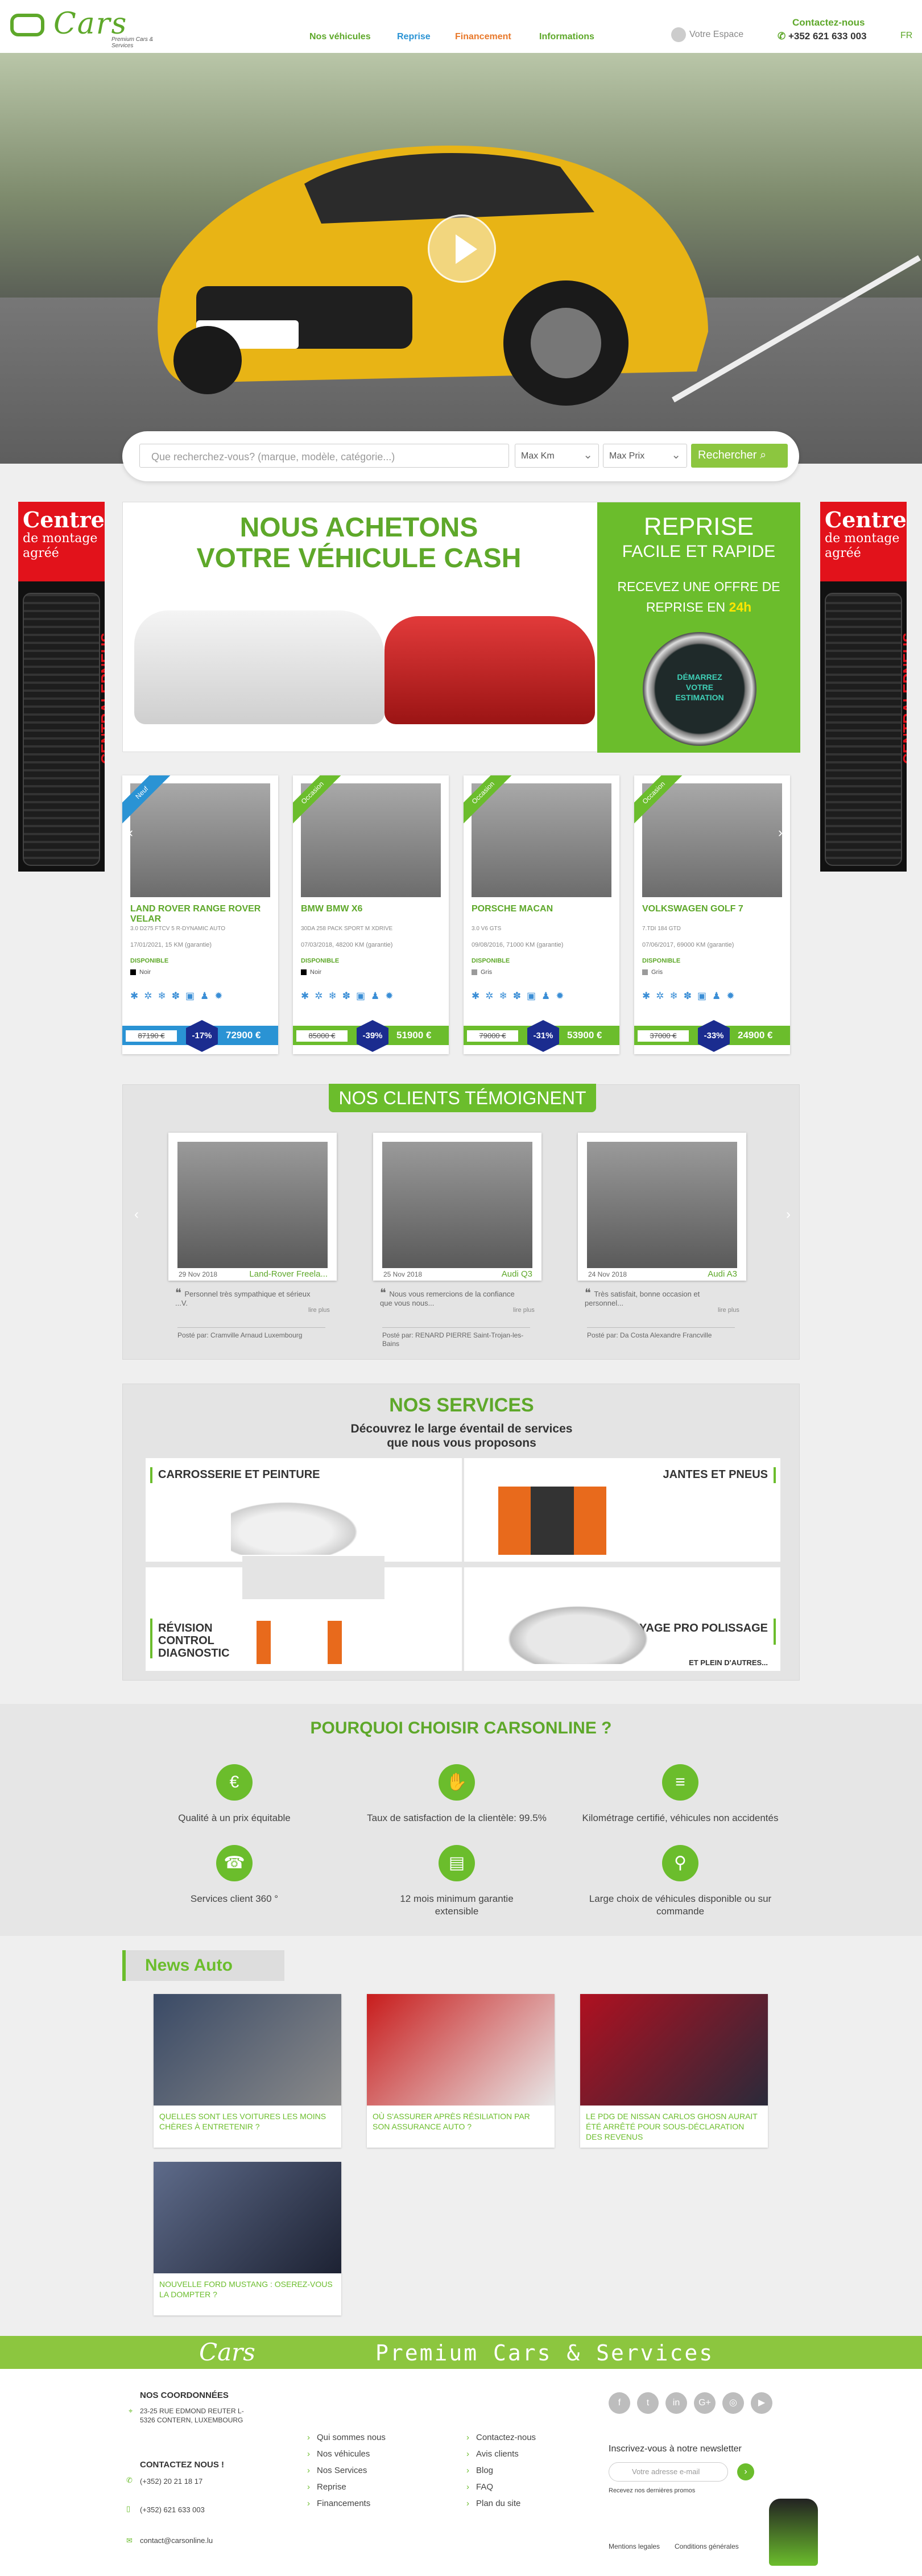  Describe the element at coordinates (828, 22) in the screenshot. I see `contact-link: Contactez-nous` at that location.